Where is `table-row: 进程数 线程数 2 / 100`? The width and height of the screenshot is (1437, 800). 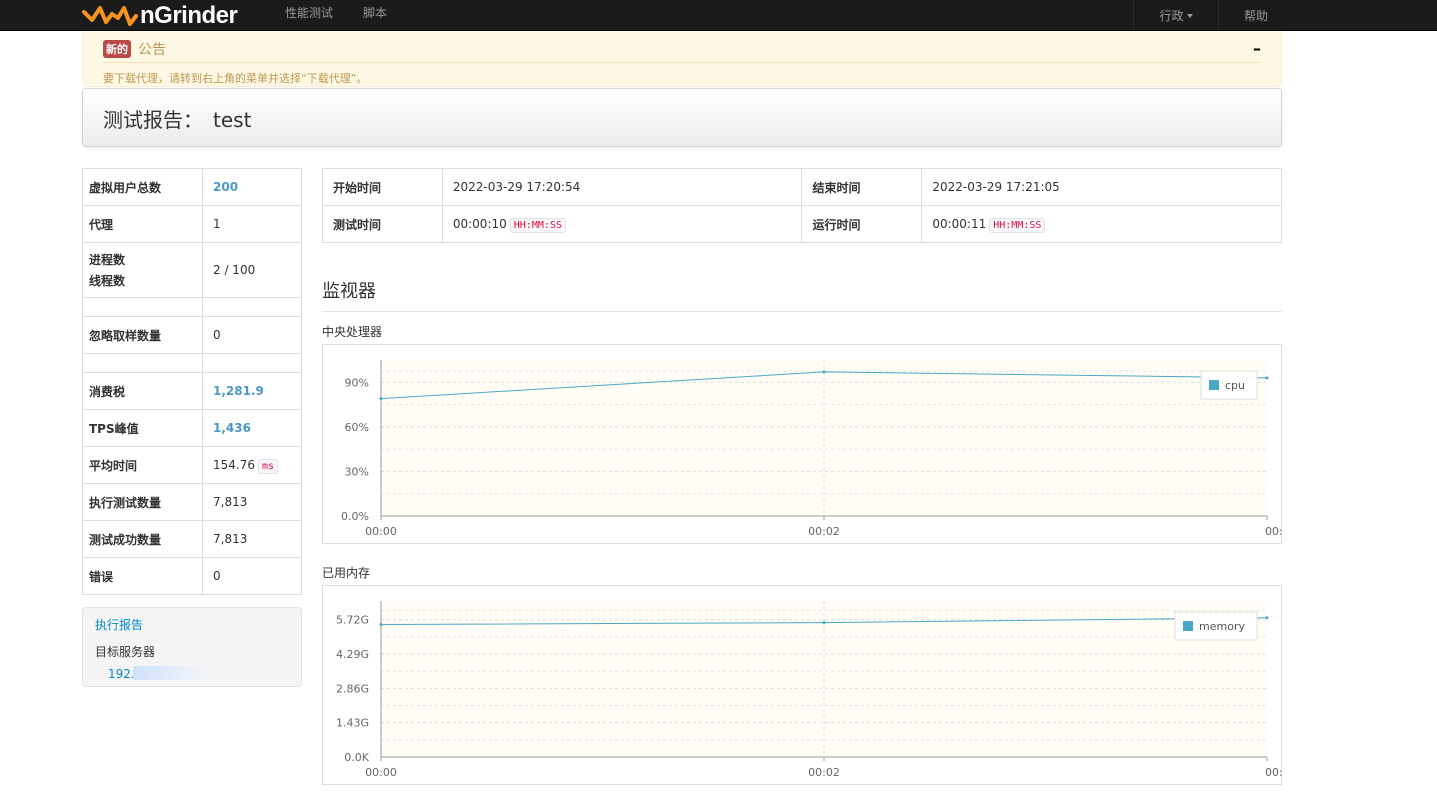 table-row: 进程数 线程数 2 / 100 is located at coordinates (192, 270).